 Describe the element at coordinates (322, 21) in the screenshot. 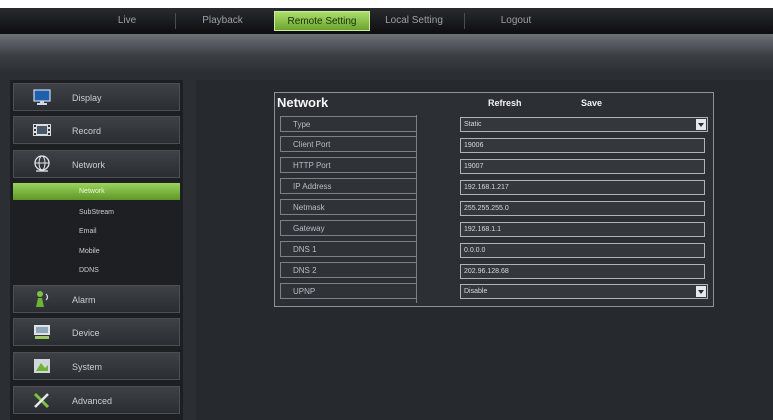

I see `tab-remote-setting: Remote Setting` at that location.